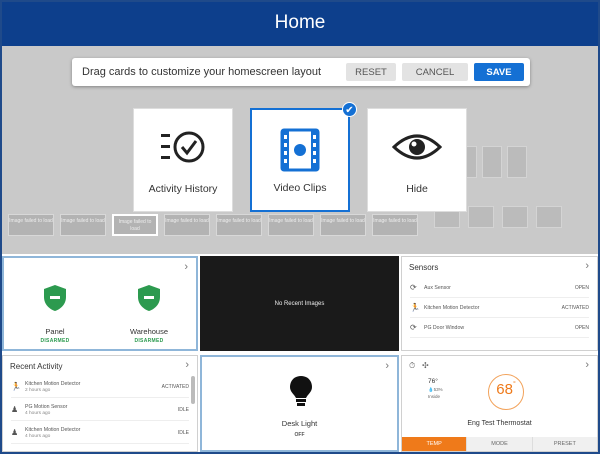 The image size is (600, 454). I want to click on card-video-clips: Video Clips, so click(300, 160).